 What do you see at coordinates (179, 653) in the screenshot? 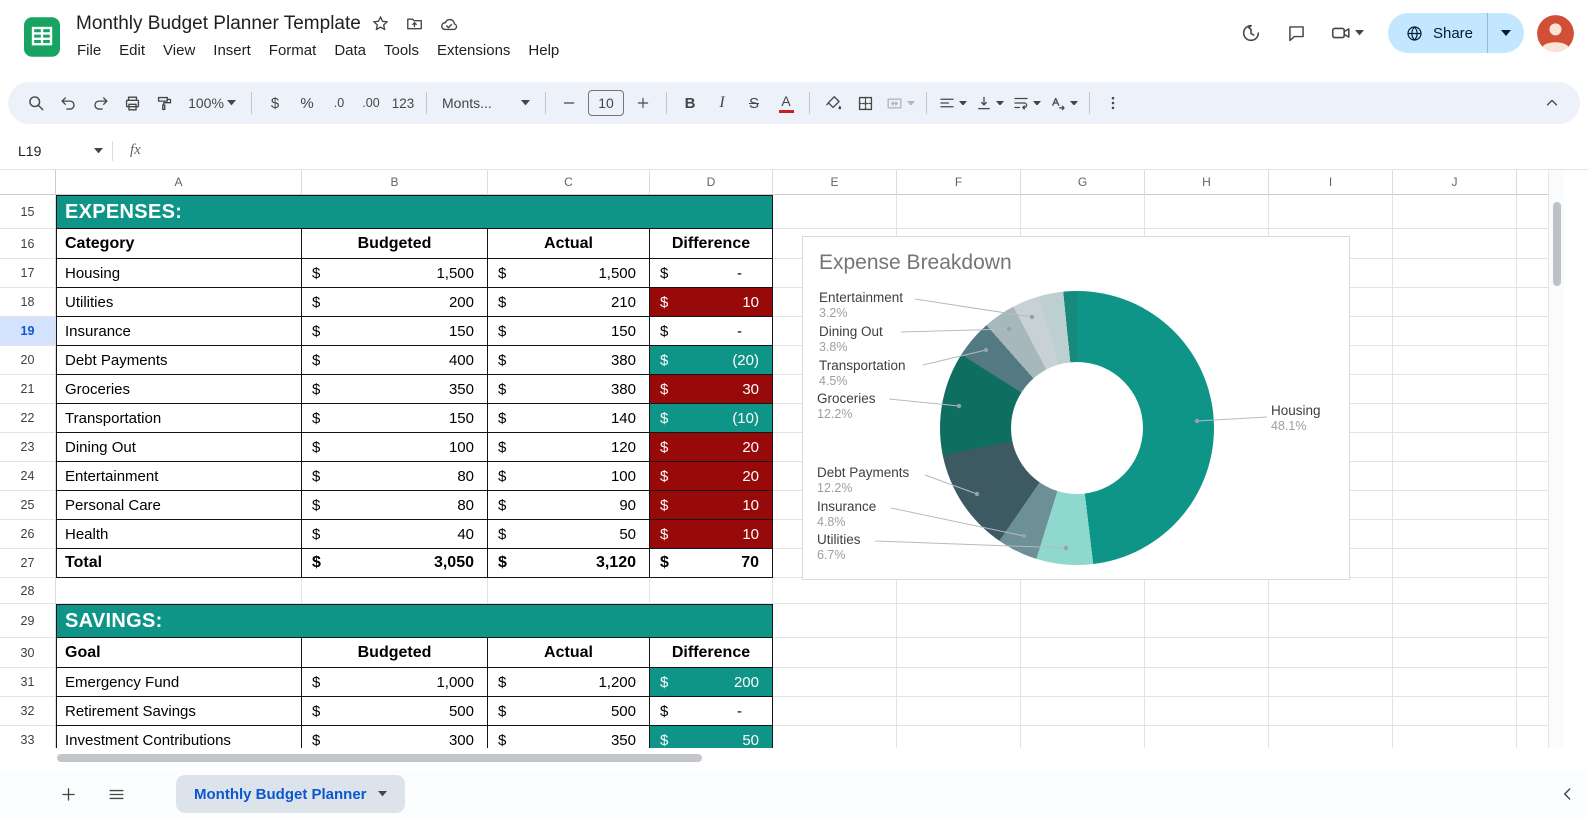
I see `cell: Goal` at bounding box center [179, 653].